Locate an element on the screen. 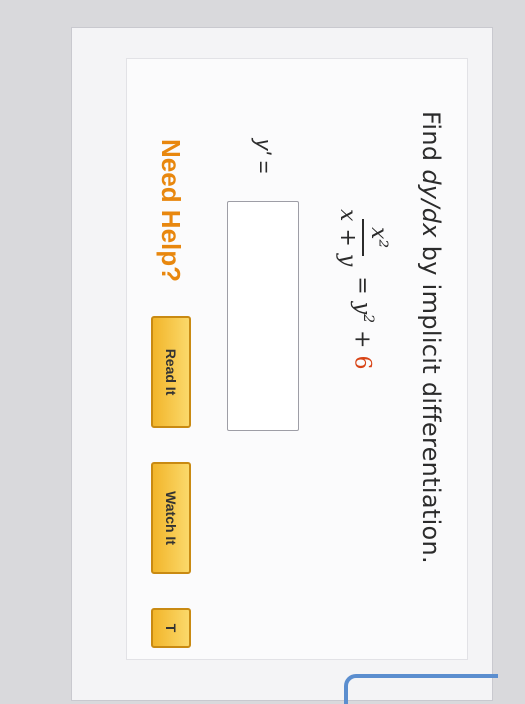 The height and width of the screenshot is (704, 525). watch-it-button: Watch It is located at coordinates (171, 518).